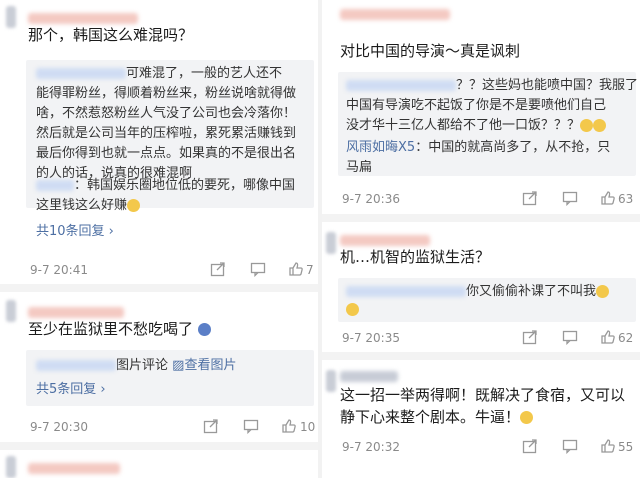  Describe the element at coordinates (204, 365) in the screenshot. I see `view-image-link: ▨查看图片` at that location.